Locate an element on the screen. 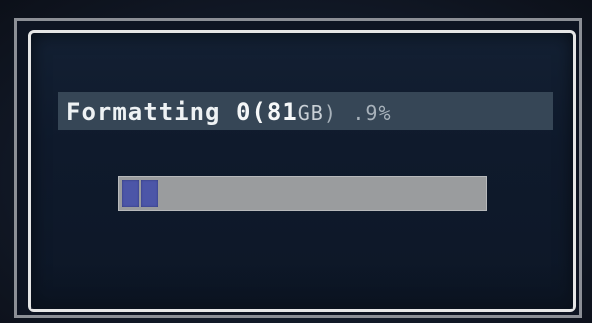  status-word: Formatting is located at coordinates (143, 112).